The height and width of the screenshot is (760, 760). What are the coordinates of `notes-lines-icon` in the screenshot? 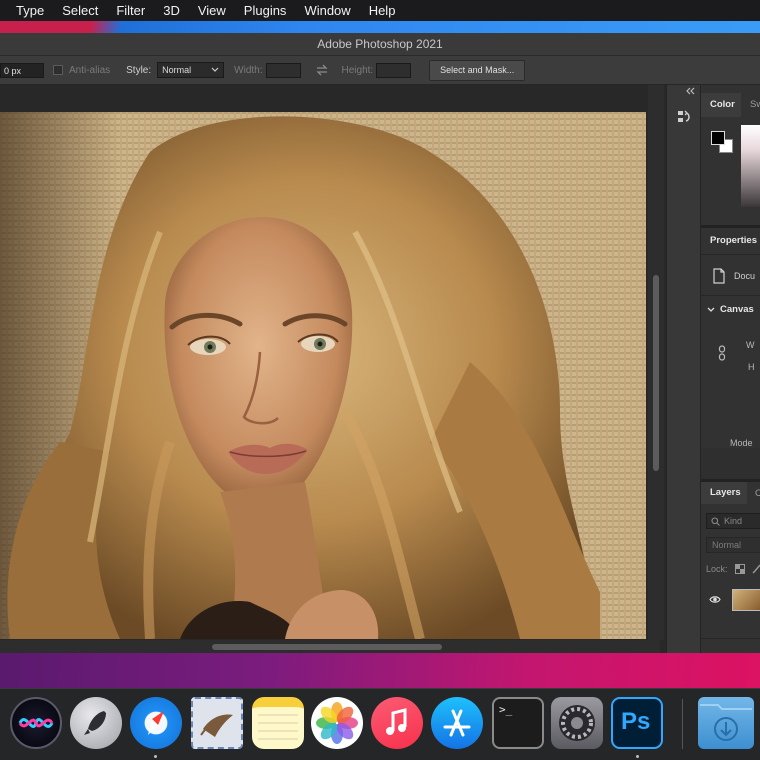 It's located at (278, 727).